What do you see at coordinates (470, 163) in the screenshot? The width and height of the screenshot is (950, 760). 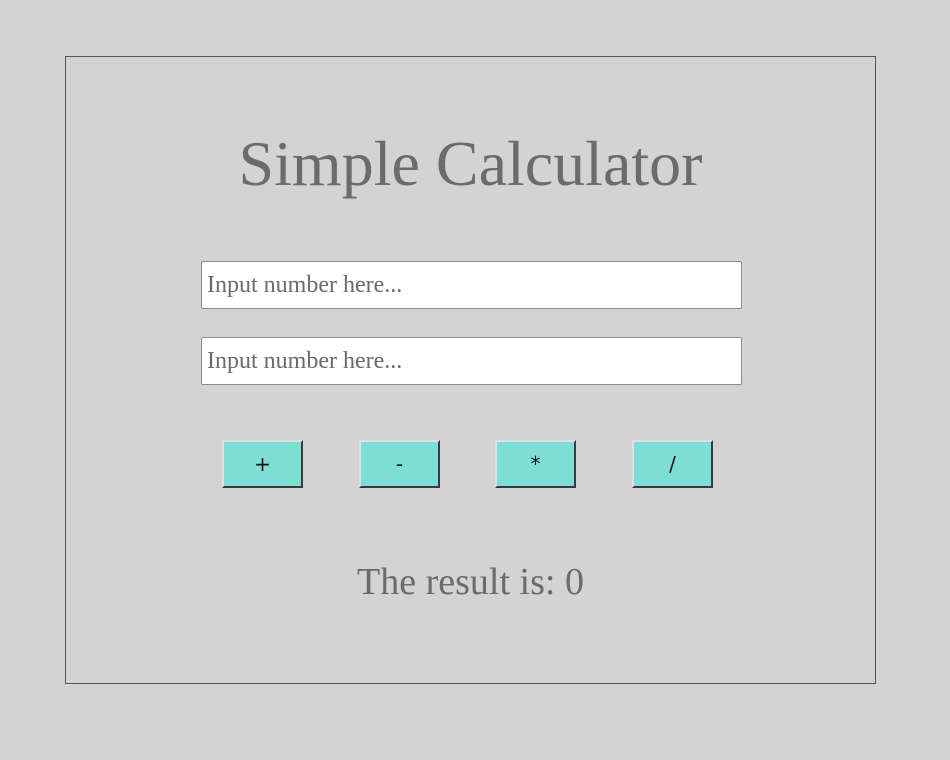 I see `page-title: Simple Calculator` at bounding box center [470, 163].